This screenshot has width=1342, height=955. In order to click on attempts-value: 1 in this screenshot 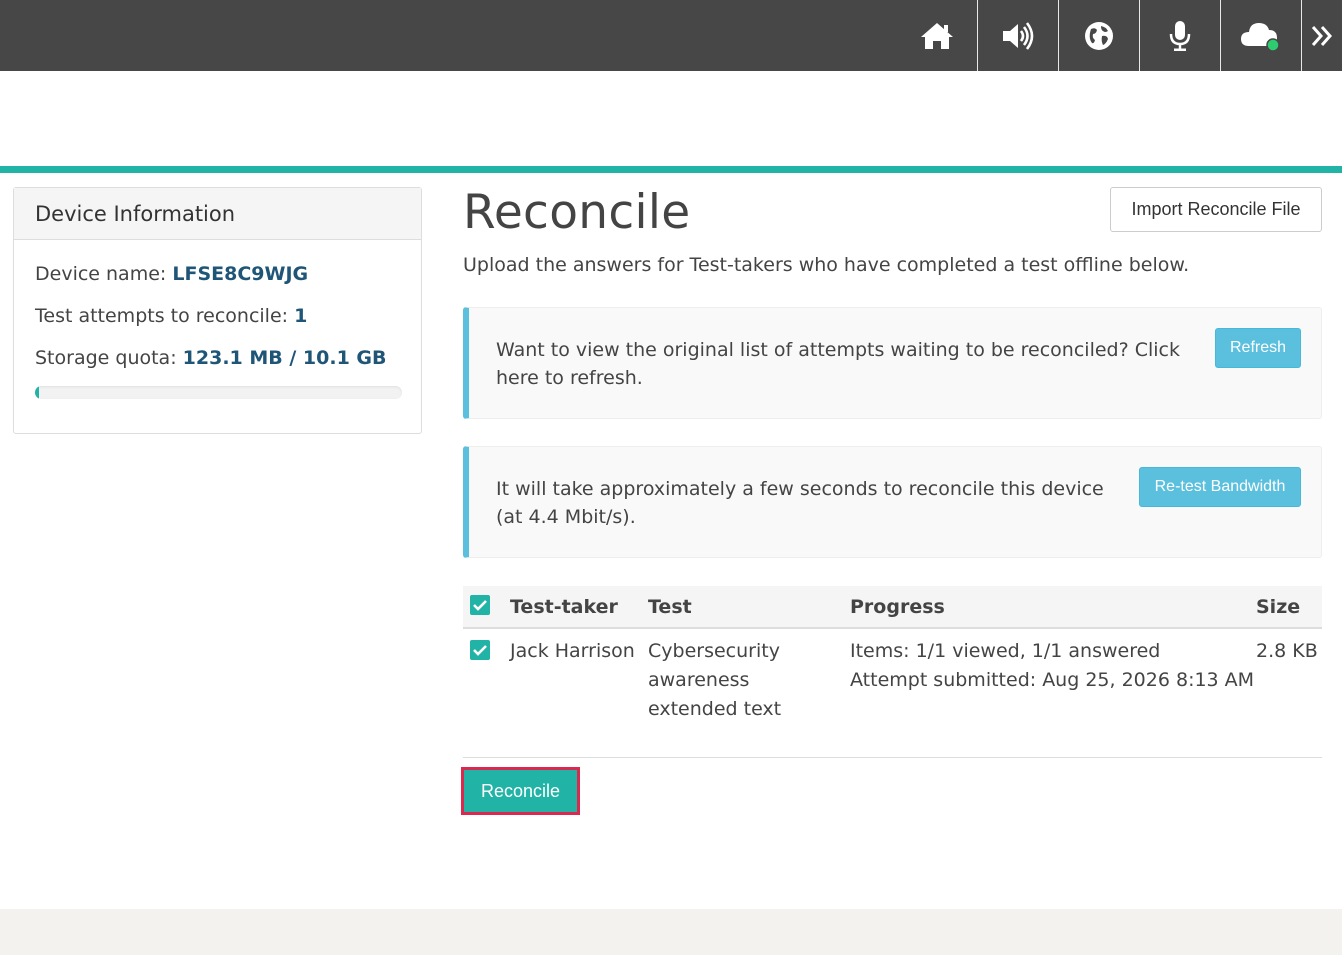, I will do `click(301, 316)`.